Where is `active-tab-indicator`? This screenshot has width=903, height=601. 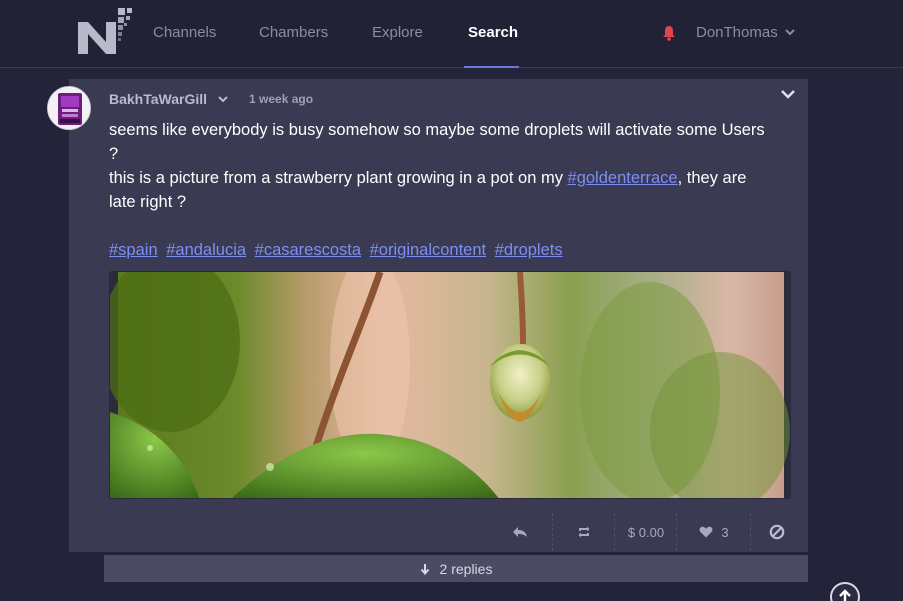 active-tab-indicator is located at coordinates (491, 67).